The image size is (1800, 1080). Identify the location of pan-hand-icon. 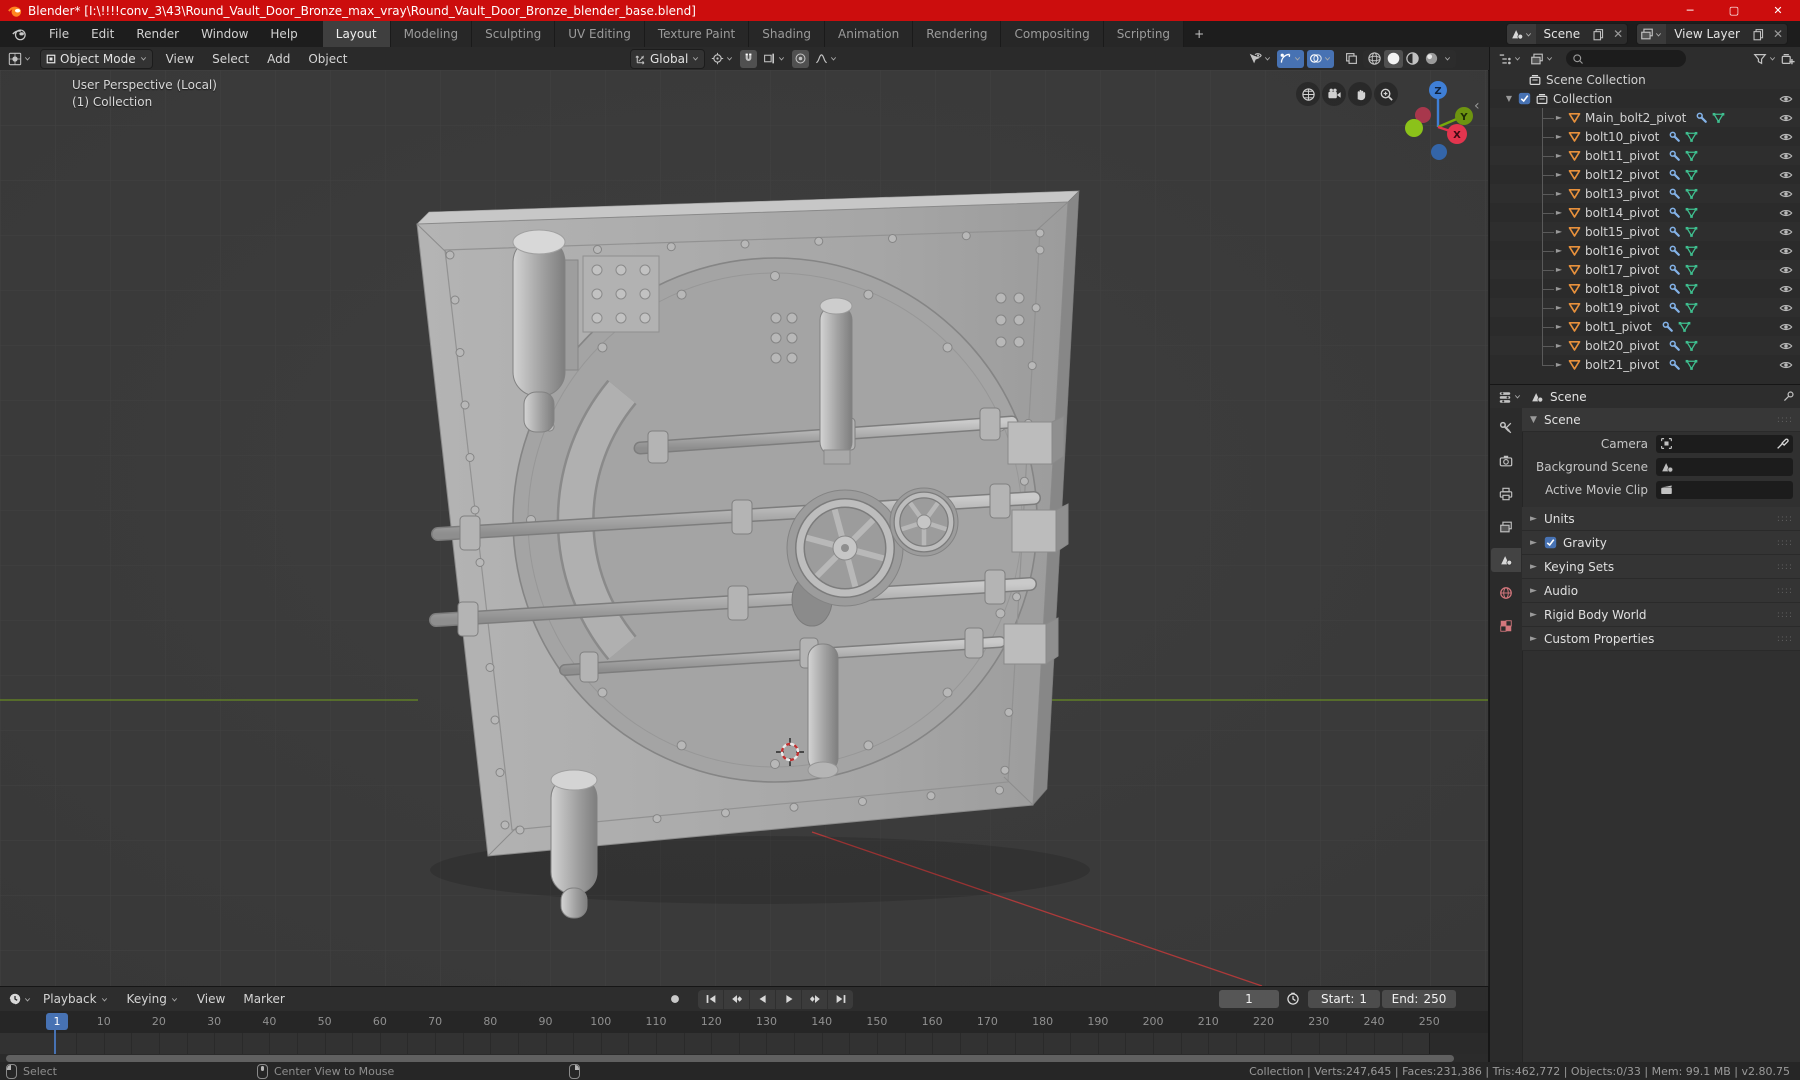
(1360, 94).